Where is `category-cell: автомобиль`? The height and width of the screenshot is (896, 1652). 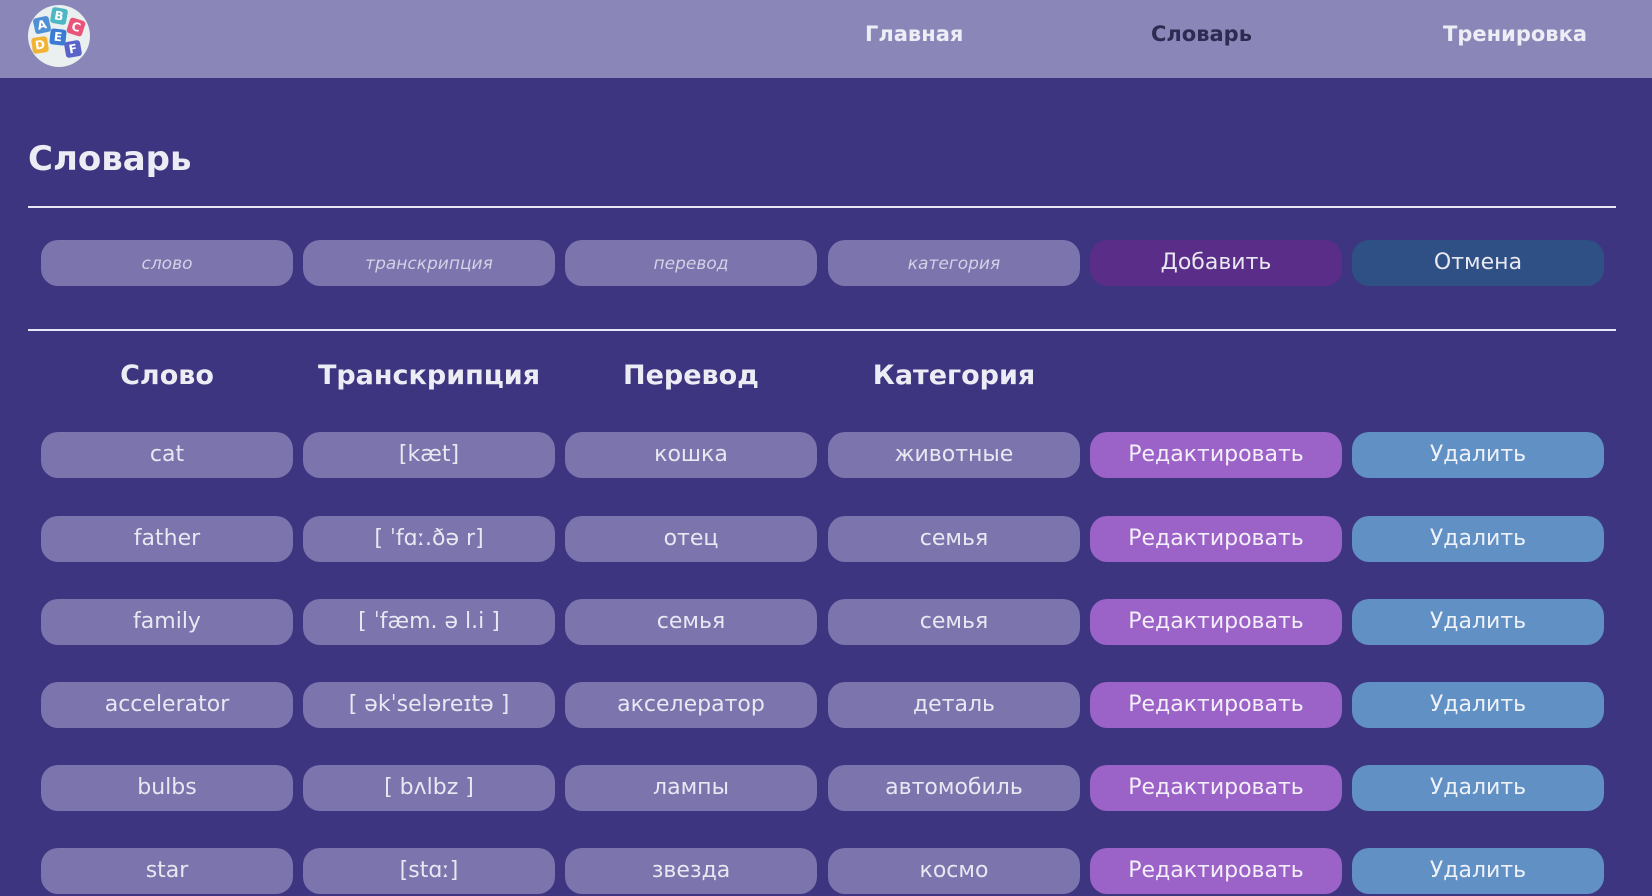
category-cell: автомобиль is located at coordinates (954, 788).